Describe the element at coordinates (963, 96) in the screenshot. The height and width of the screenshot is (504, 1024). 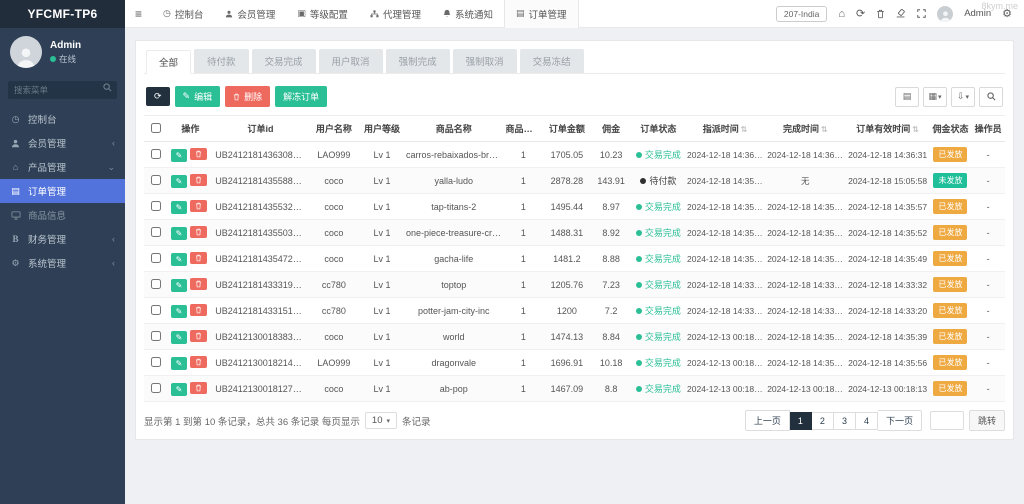
I see `export-button: ⇩ ▾` at that location.